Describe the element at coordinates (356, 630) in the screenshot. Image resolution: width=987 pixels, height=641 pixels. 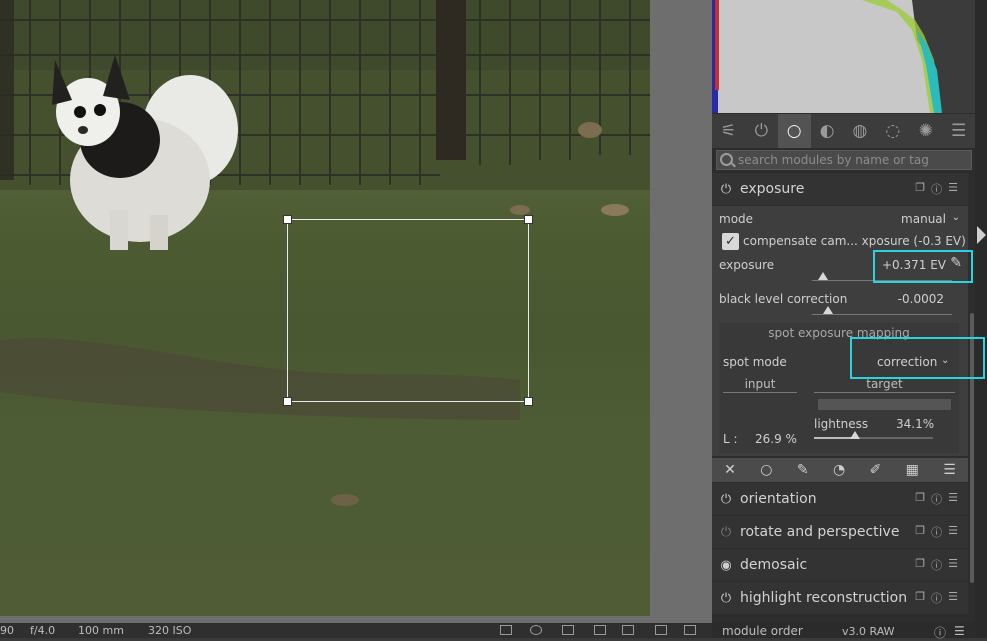
I see `image-info-bar: 90 f/4.0 100 mm 320 ISO` at that location.